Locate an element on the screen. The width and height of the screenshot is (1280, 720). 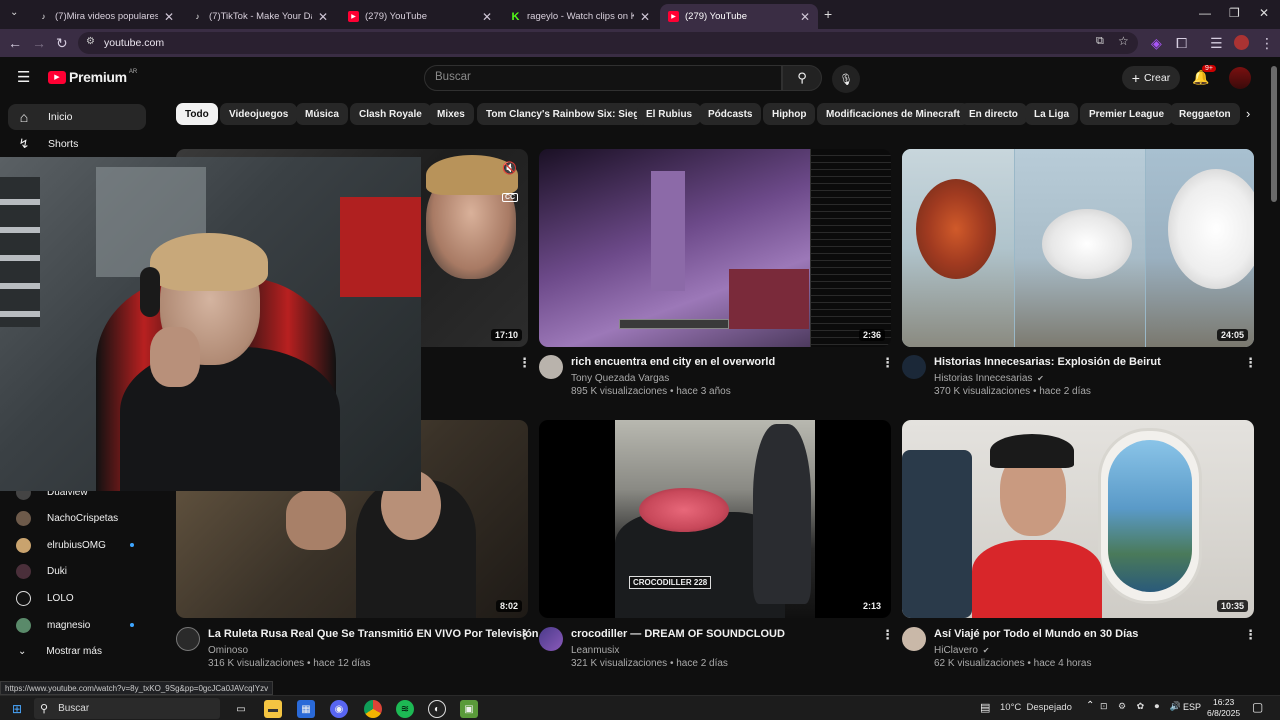
spotify-icon: ≋ is located at coordinates (405, 709).